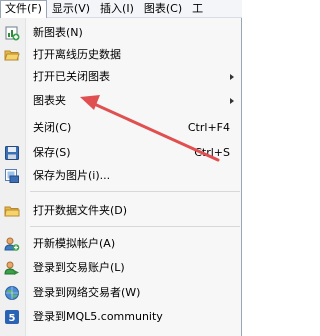 Image resolution: width=320 pixels, height=336 pixels. Describe the element at coordinates (12, 176) in the screenshot. I see `save-picture-icon` at that location.